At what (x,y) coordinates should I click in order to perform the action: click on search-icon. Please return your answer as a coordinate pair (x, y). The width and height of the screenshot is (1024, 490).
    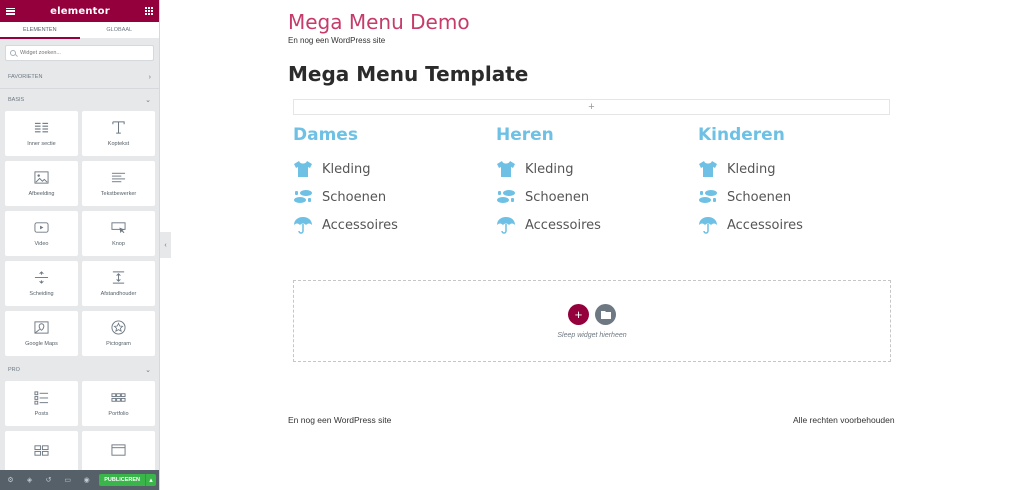
    Looking at the image, I should click on (13, 53).